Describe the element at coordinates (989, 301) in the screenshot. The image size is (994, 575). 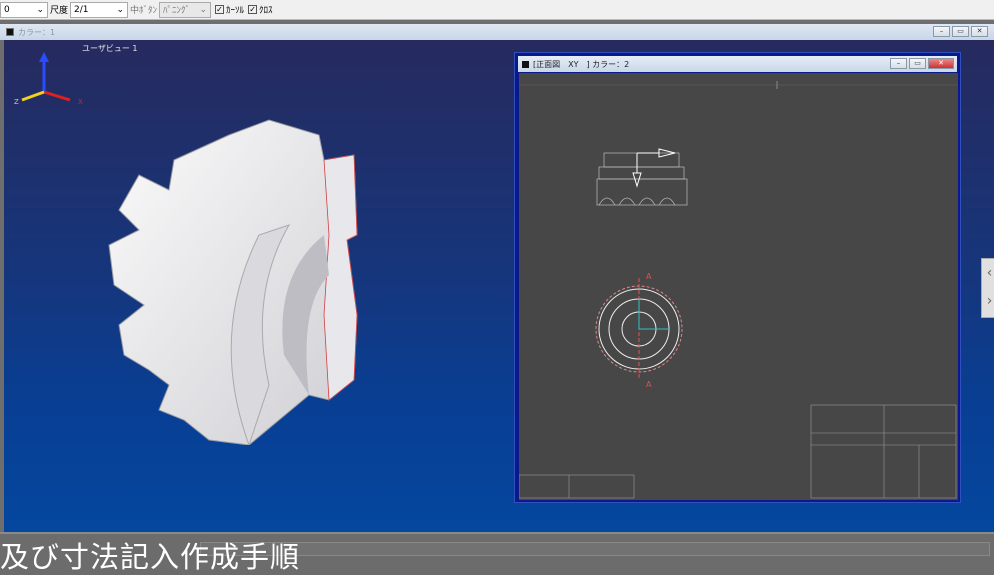
I see `chevron-right-icon: ›` at that location.